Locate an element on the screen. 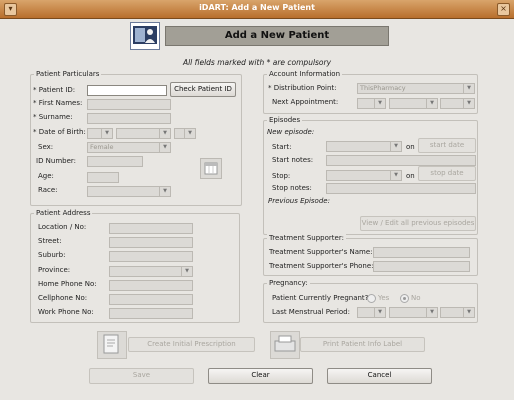 This screenshot has width=514, height=400. province-label: Province: is located at coordinates (54, 270).